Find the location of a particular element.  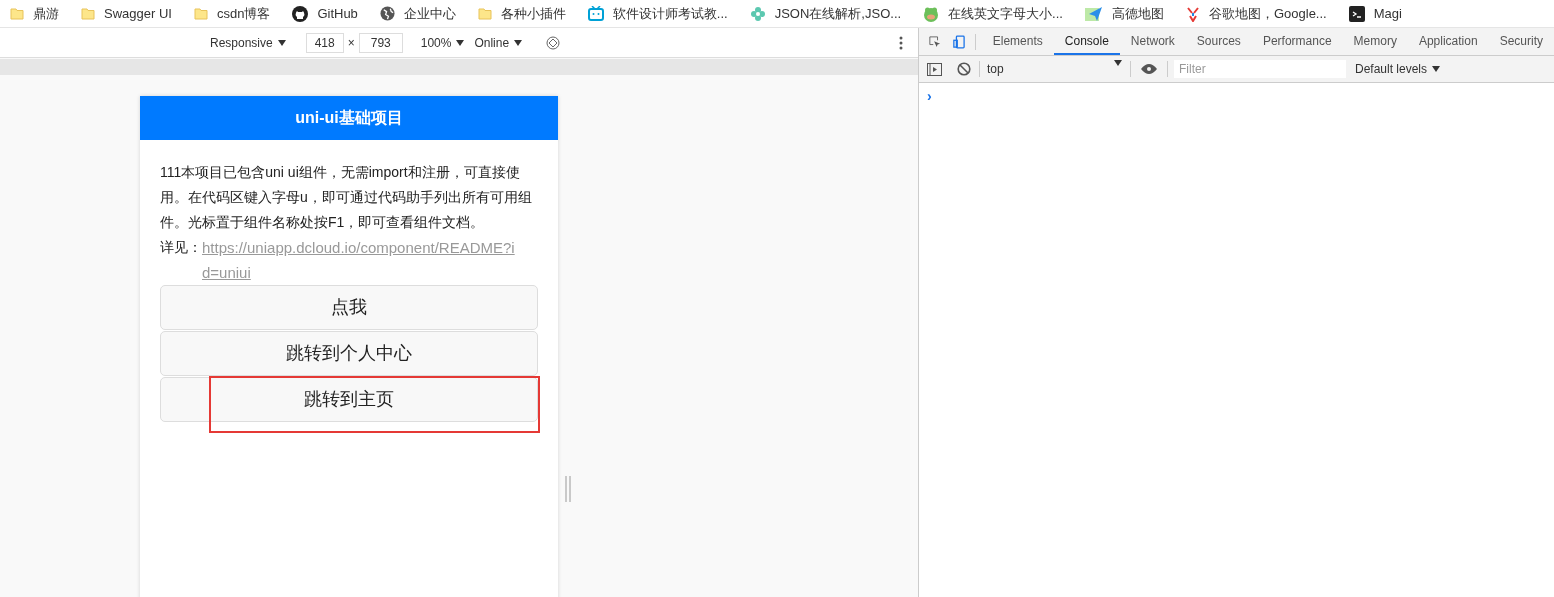

github-icon is located at coordinates (300, 13).